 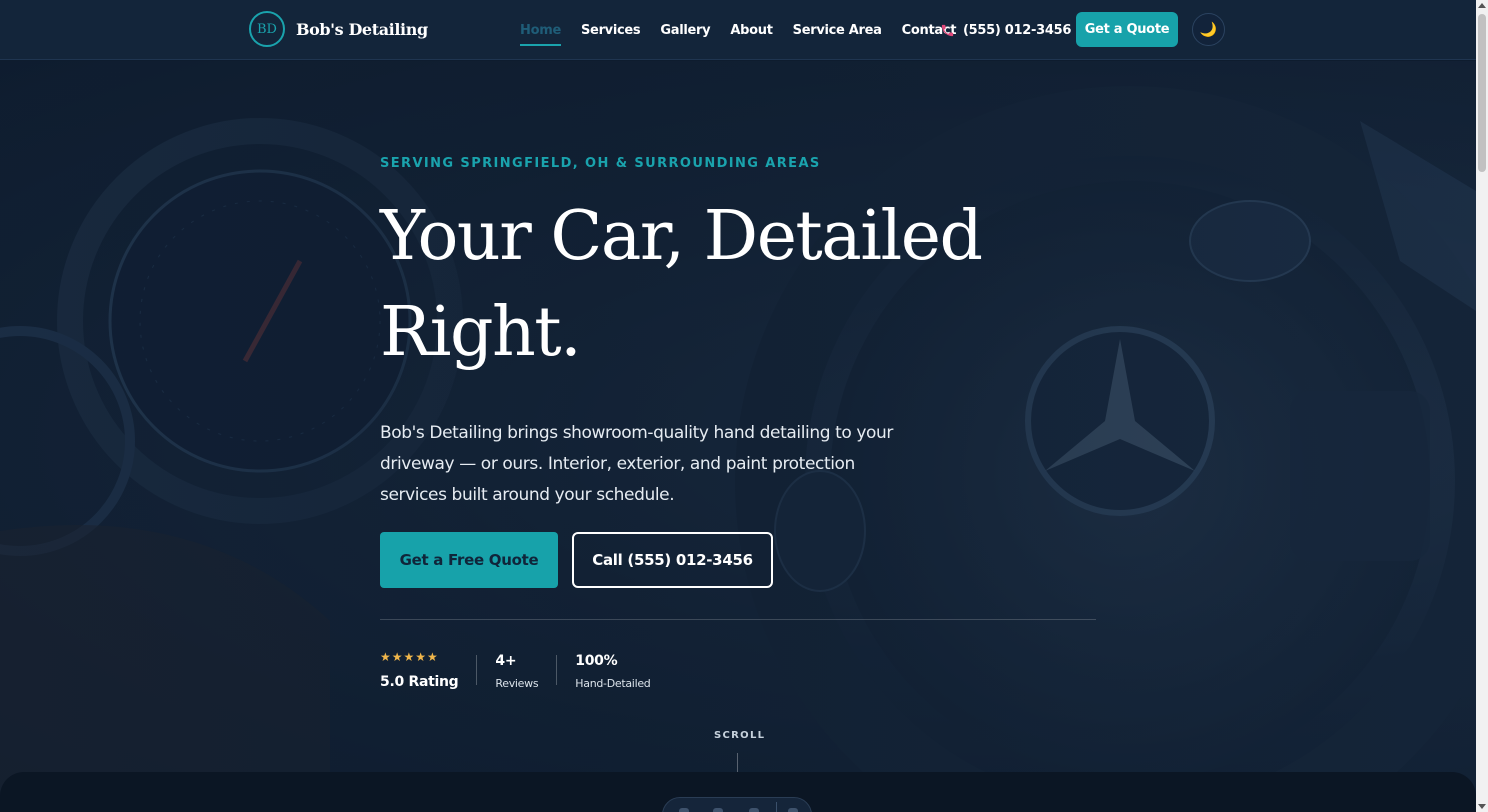 I want to click on phone-icon, so click(x=947, y=30).